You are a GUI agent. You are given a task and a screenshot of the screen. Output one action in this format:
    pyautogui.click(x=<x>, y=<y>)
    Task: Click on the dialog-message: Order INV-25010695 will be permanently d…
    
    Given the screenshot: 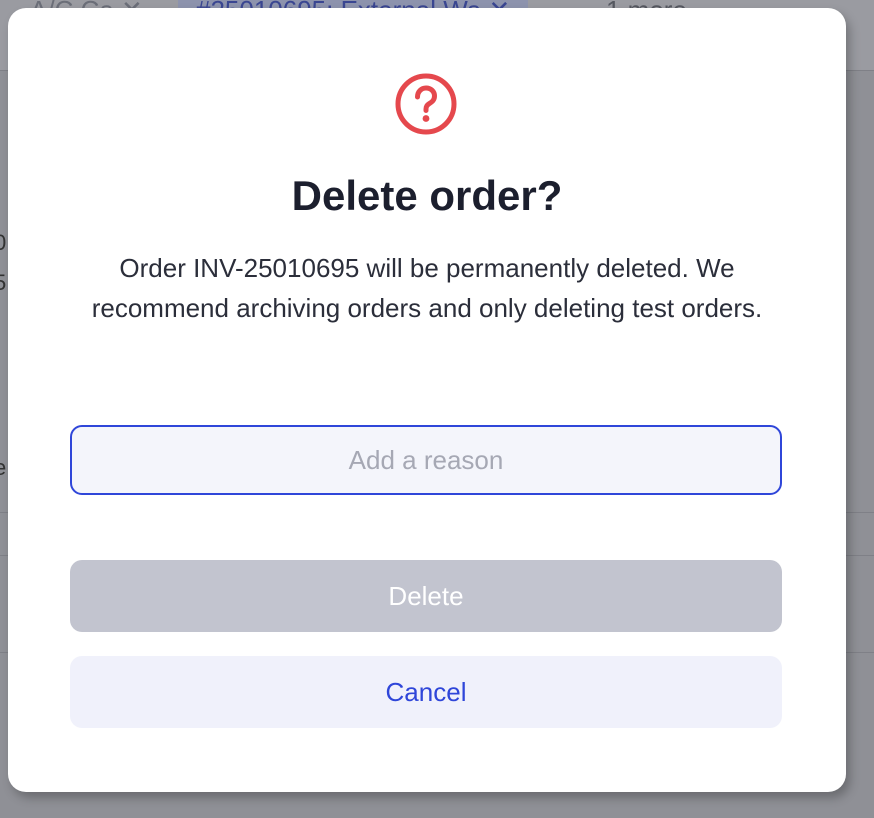 What is the action you would take?
    pyautogui.click(x=427, y=288)
    